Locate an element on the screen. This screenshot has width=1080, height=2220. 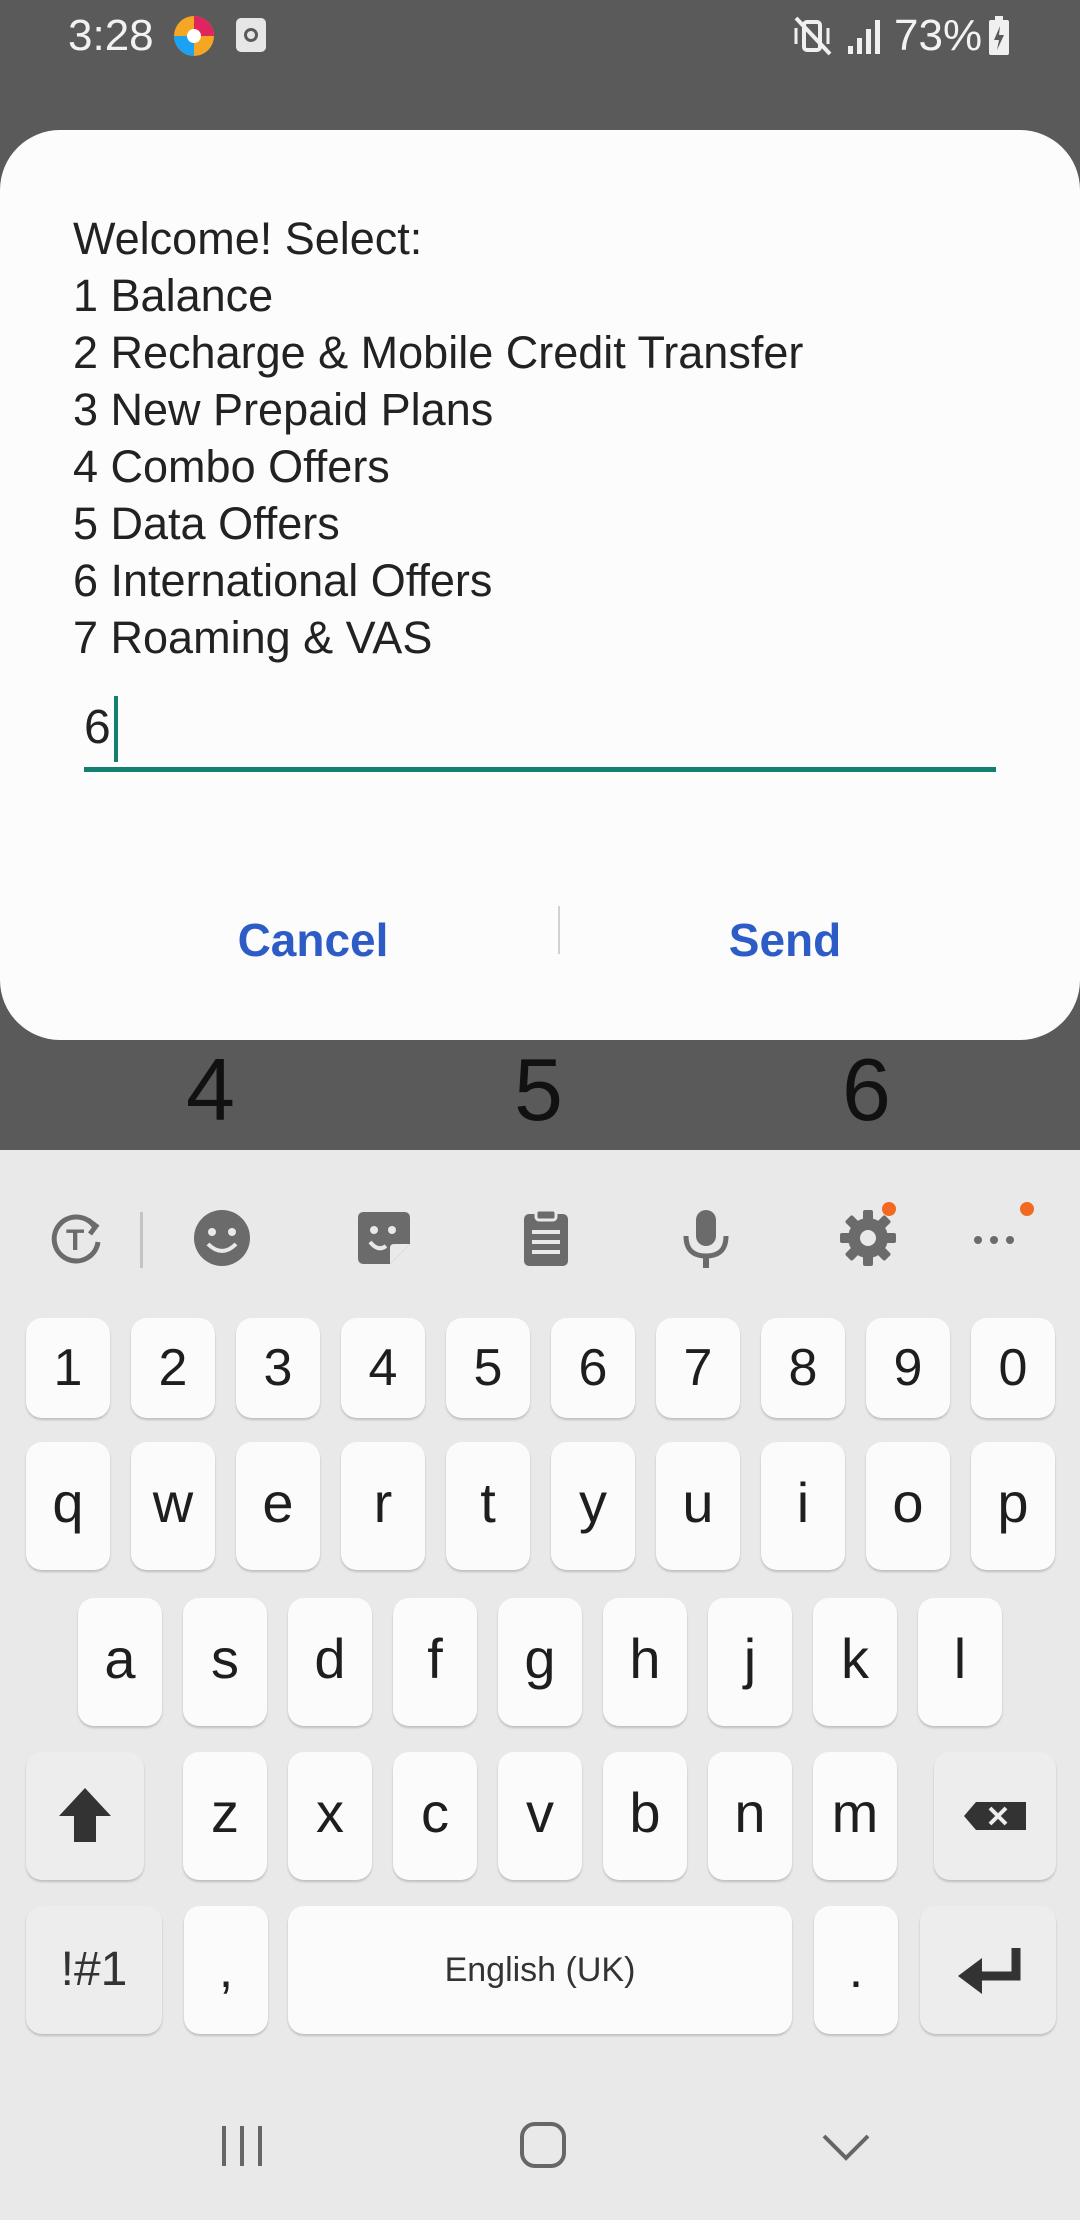
key-q: q is located at coordinates (68, 1506).